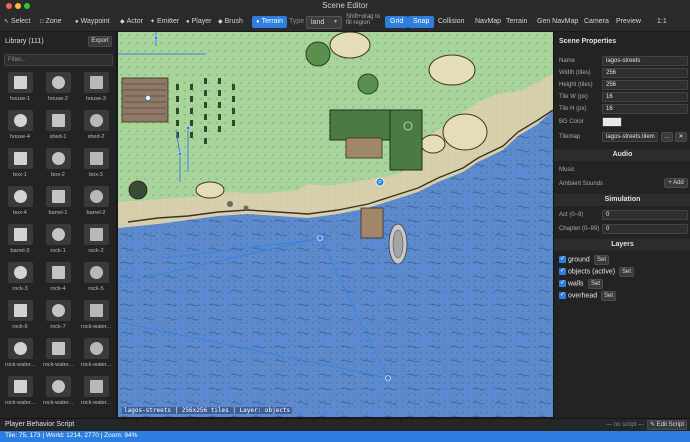 The width and height of the screenshot is (690, 442). Describe the element at coordinates (579, 229) in the screenshot. I see `chapter-label: Chapter (0–99)` at that location.